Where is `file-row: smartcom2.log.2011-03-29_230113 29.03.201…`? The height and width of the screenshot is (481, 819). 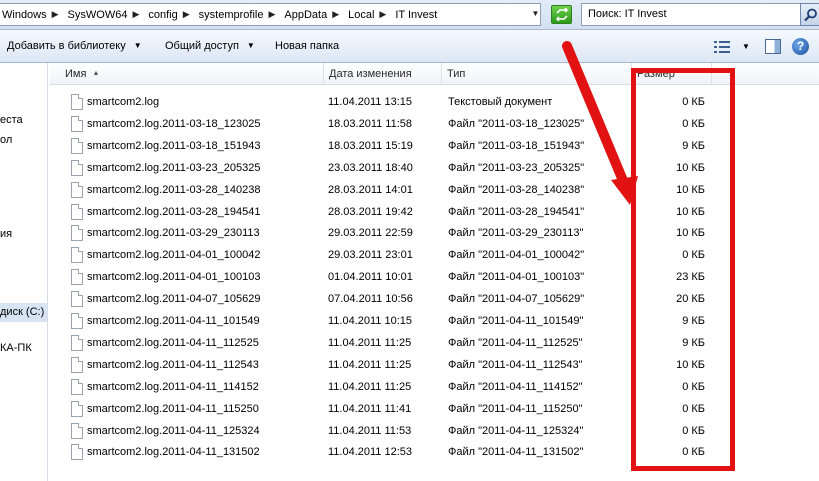 file-row: smartcom2.log.2011-03-29_230113 29.03.201… is located at coordinates (434, 234).